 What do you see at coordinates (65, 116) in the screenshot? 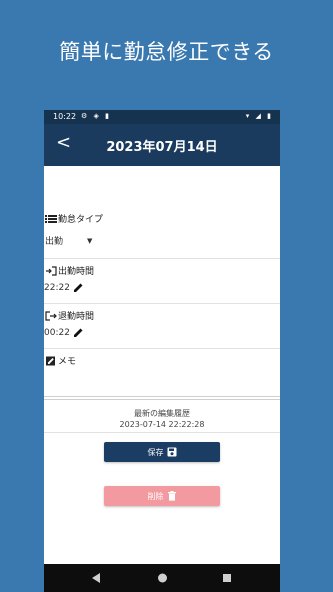
I see `status-time: 10:22` at bounding box center [65, 116].